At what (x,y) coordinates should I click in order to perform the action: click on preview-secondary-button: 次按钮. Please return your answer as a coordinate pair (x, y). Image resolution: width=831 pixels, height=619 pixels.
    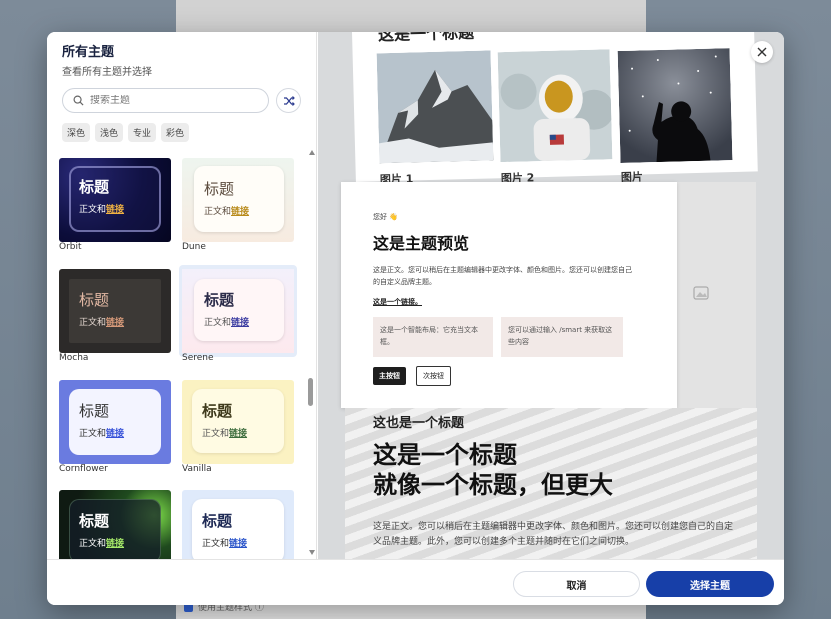
    Looking at the image, I should click on (433, 376).